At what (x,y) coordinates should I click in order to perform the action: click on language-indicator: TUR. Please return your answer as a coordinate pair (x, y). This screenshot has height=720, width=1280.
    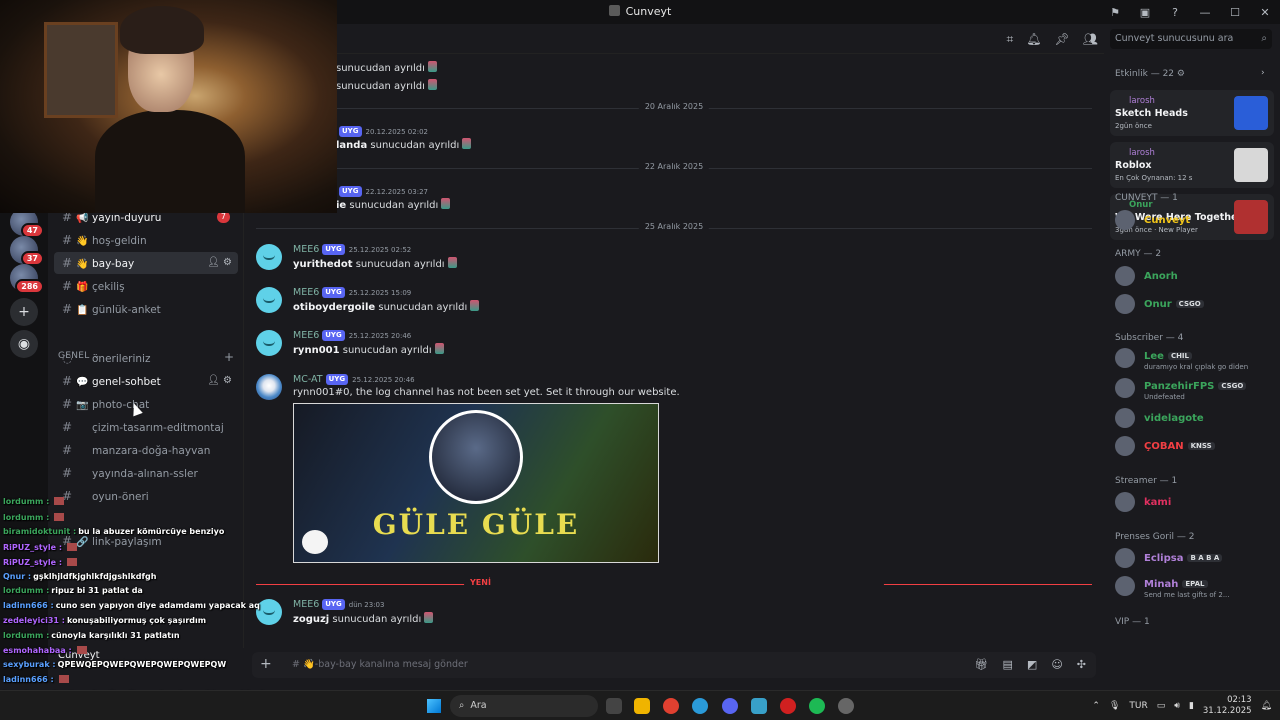
    Looking at the image, I should click on (1138, 706).